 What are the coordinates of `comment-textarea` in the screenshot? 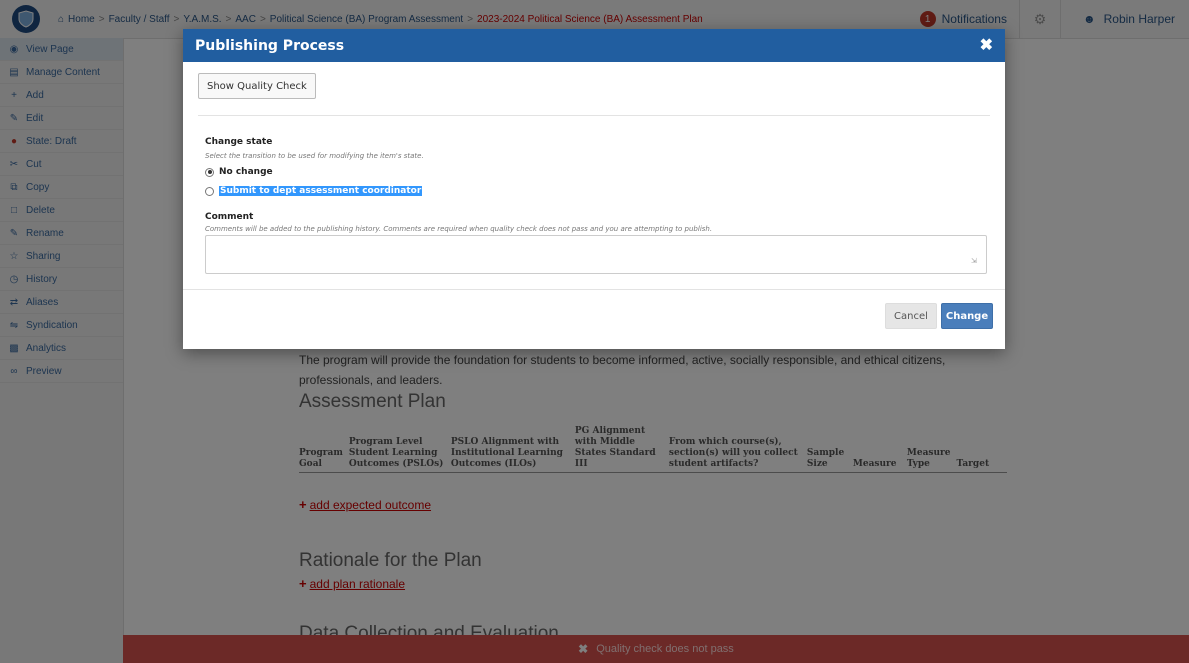 It's located at (596, 254).